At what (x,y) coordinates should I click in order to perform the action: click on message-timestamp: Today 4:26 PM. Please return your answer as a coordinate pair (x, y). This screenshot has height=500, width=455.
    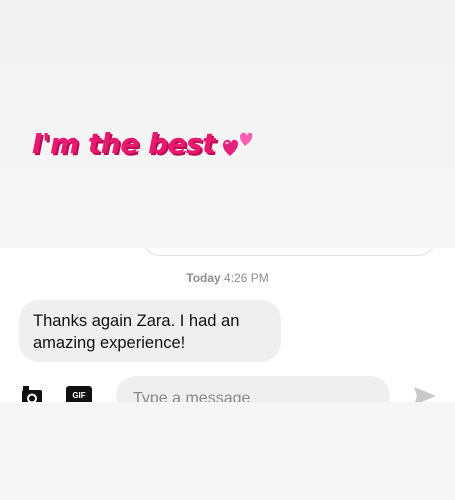
    Looking at the image, I should click on (227, 278).